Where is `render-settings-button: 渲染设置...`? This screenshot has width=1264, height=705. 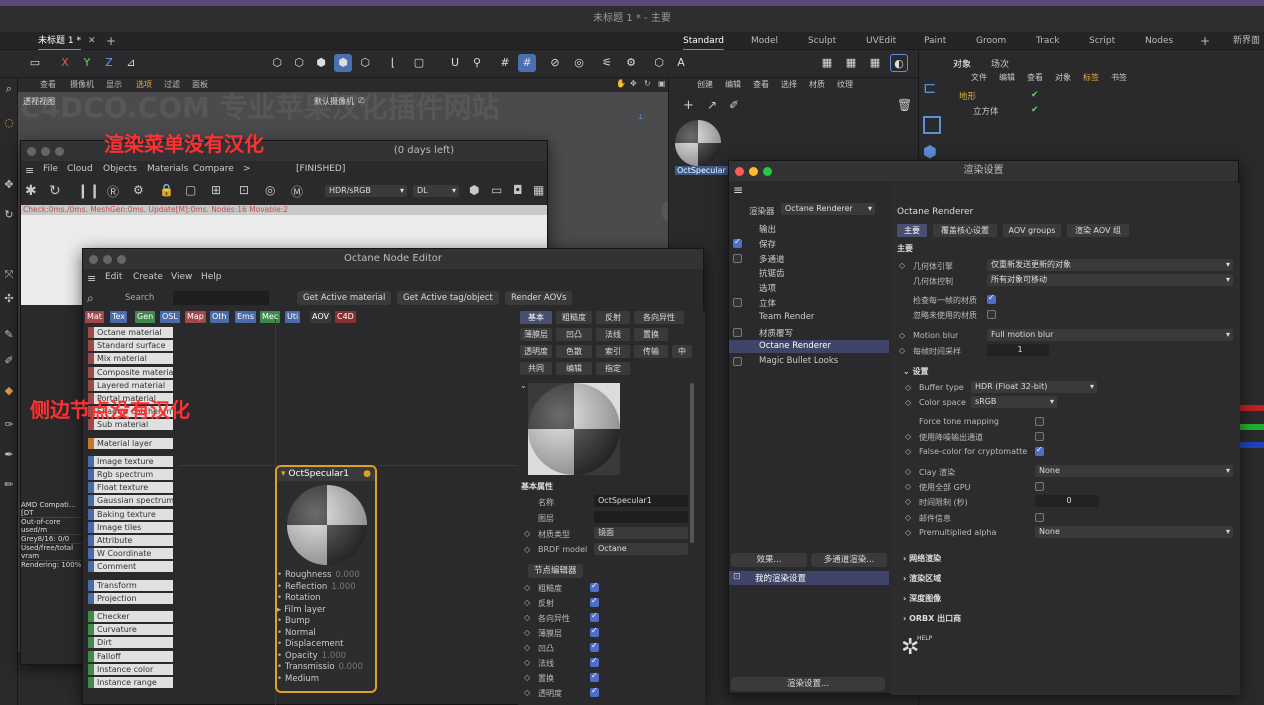 render-settings-button: 渲染设置... is located at coordinates (808, 684).